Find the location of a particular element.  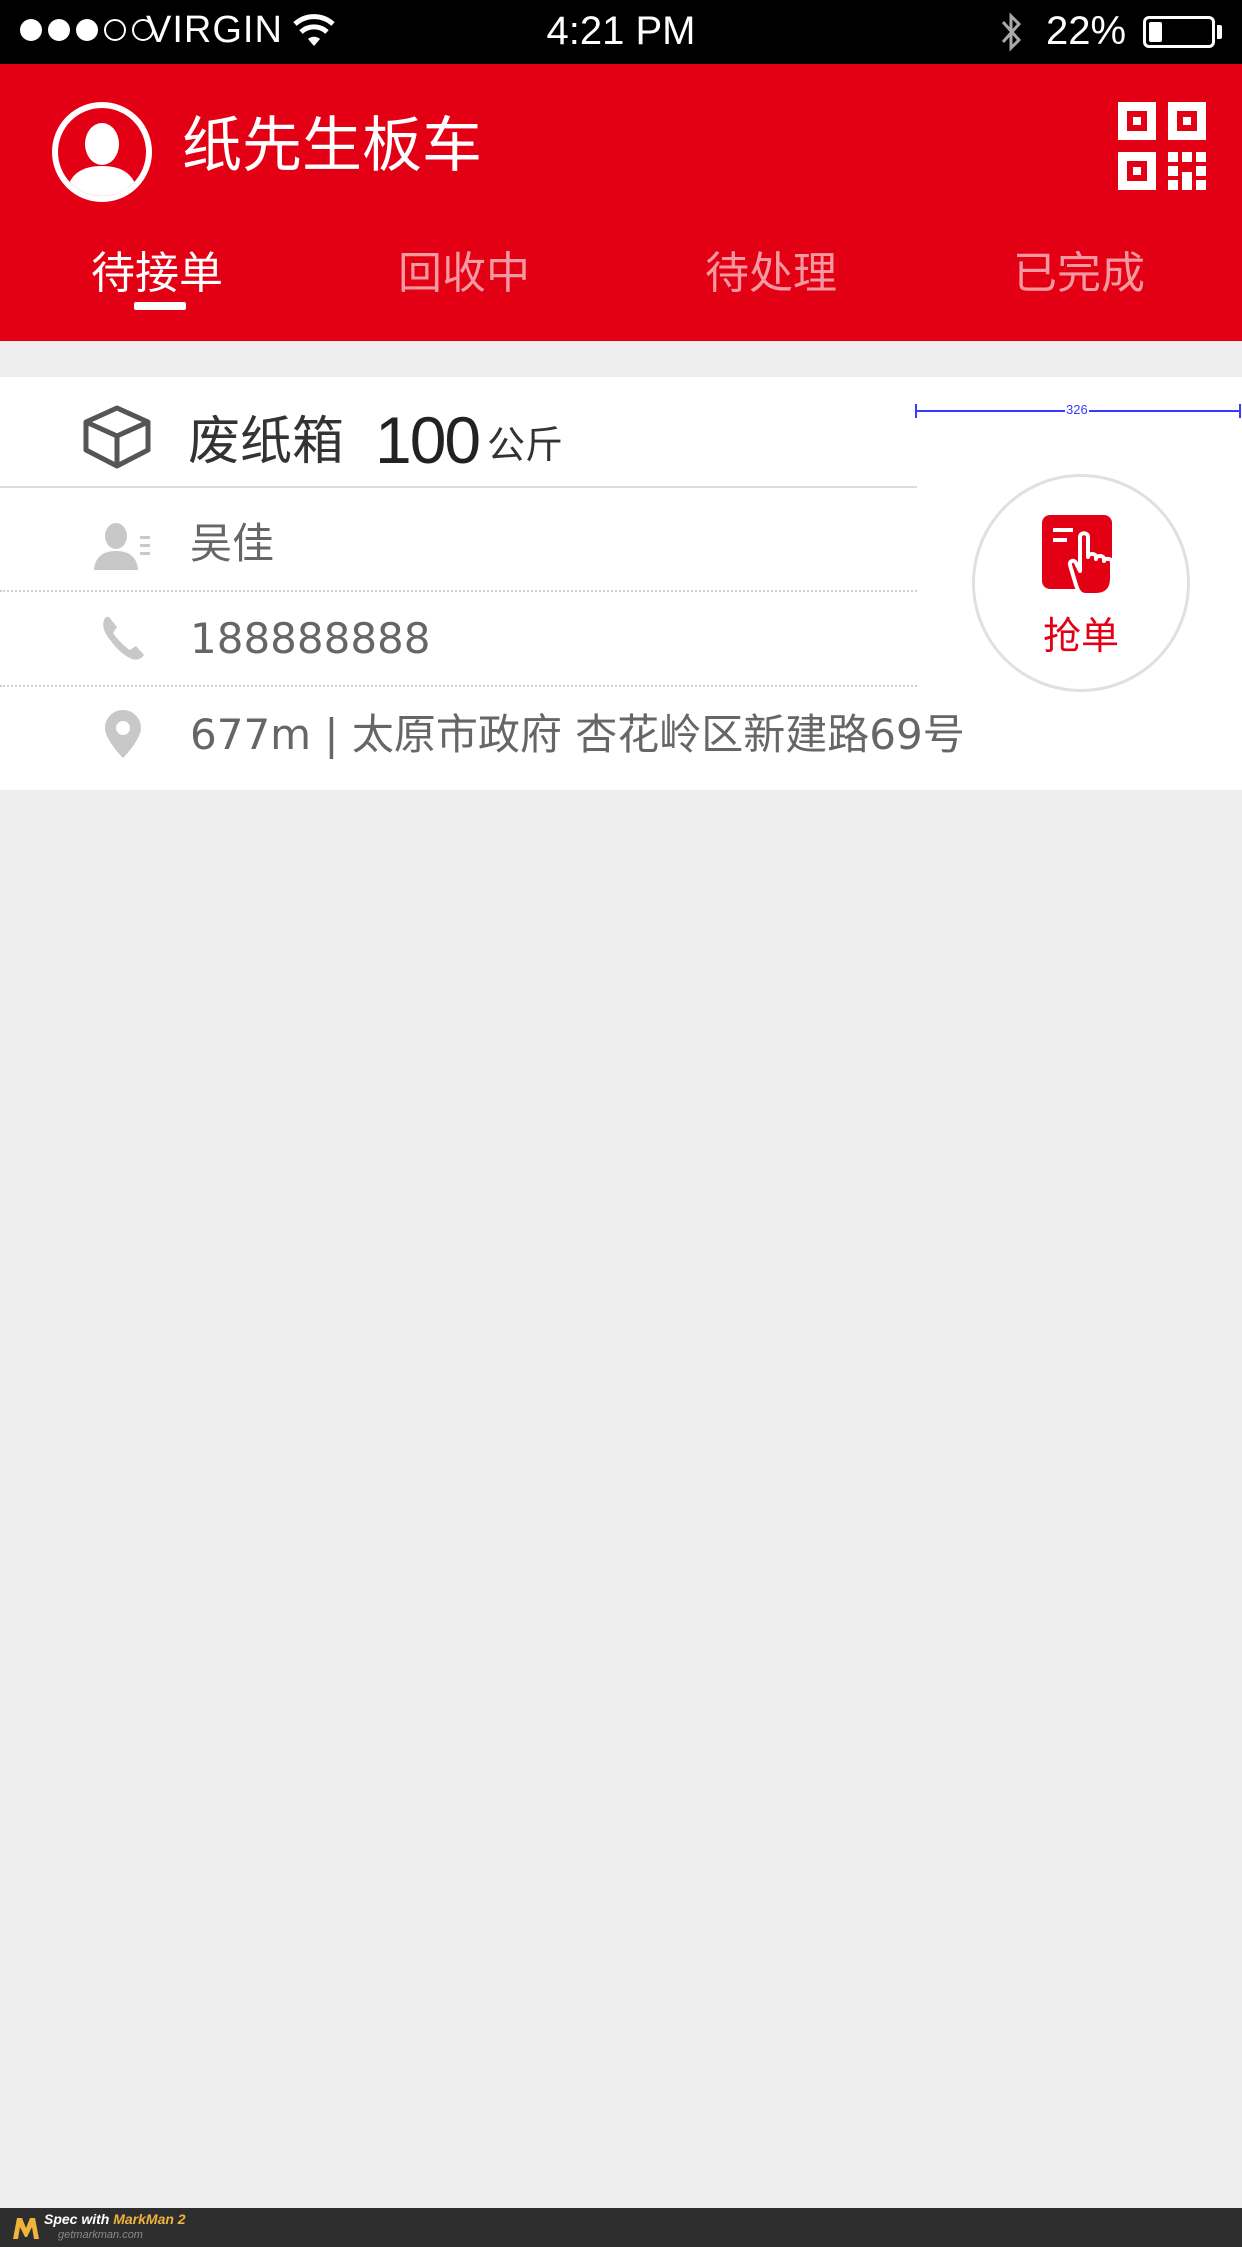

contact-name: 吴佳 is located at coordinates (232, 543).